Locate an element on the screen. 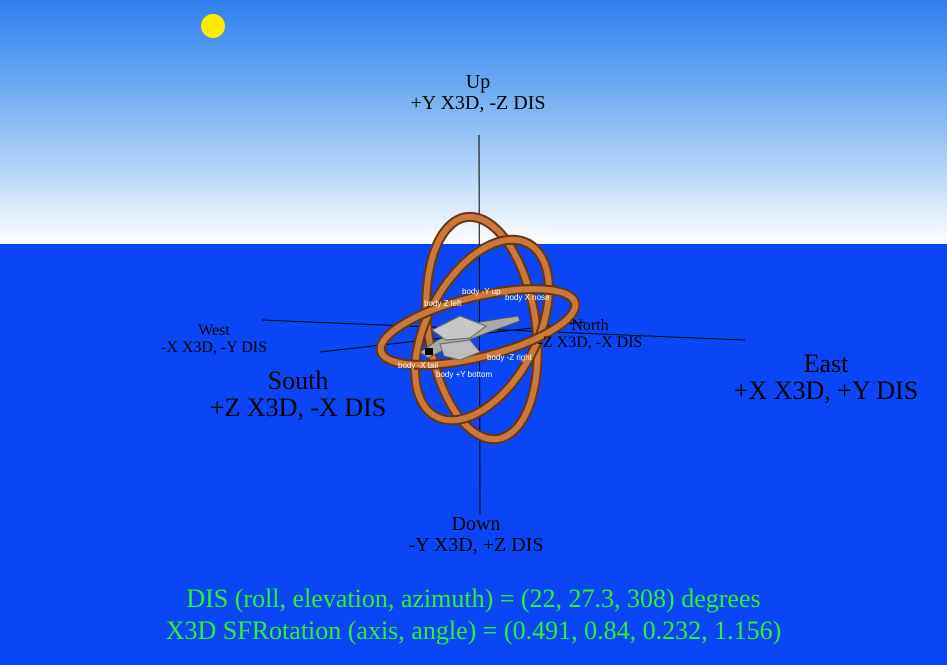 The width and height of the screenshot is (947, 665). aircraft-nose-marker is located at coordinates (429, 351).